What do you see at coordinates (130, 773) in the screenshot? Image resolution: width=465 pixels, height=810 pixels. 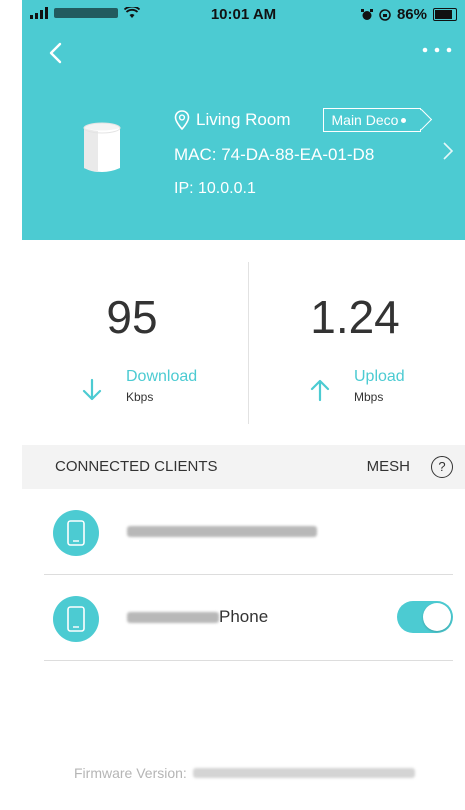 I see `firmware-label: Firmware Version:` at bounding box center [130, 773].